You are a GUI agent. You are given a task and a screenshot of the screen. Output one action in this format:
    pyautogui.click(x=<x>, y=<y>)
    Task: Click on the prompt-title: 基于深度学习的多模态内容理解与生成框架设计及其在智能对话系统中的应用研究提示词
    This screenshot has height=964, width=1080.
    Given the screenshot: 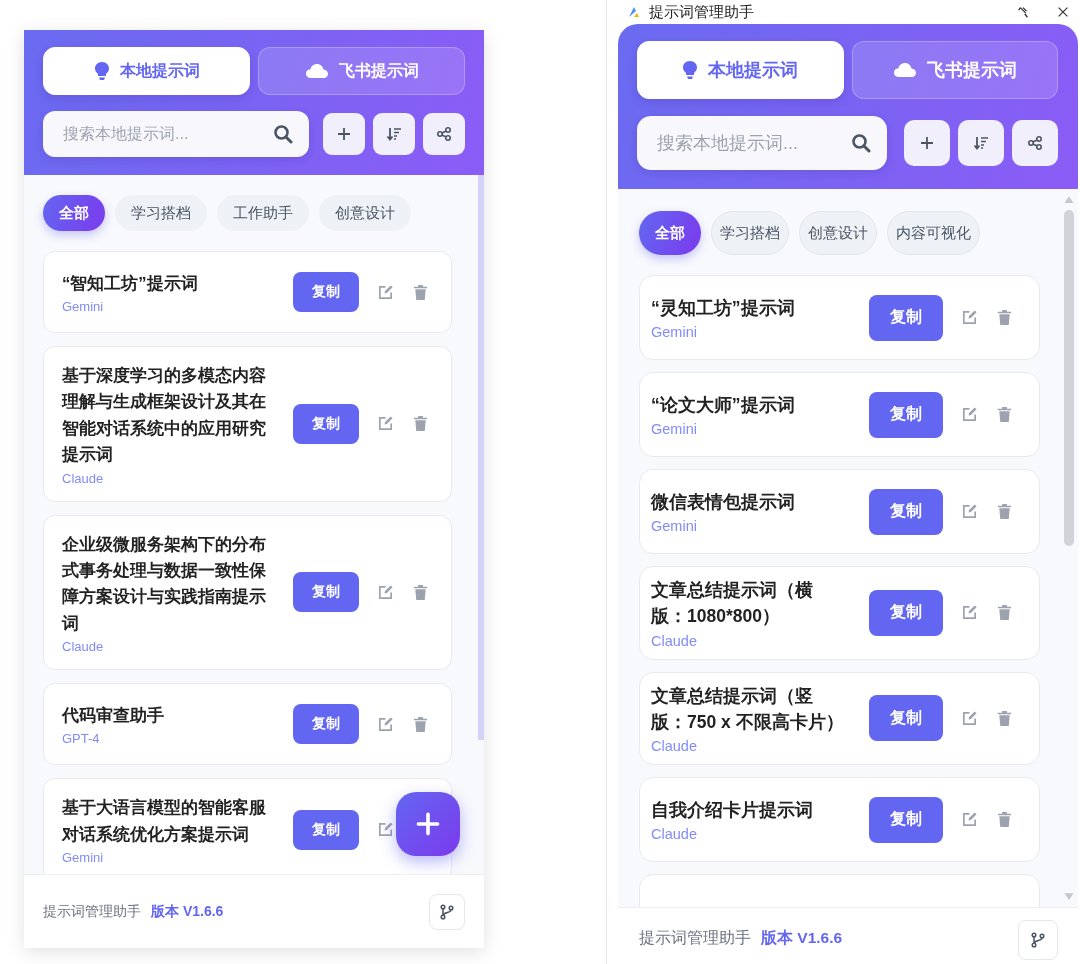 What is the action you would take?
    pyautogui.click(x=164, y=415)
    